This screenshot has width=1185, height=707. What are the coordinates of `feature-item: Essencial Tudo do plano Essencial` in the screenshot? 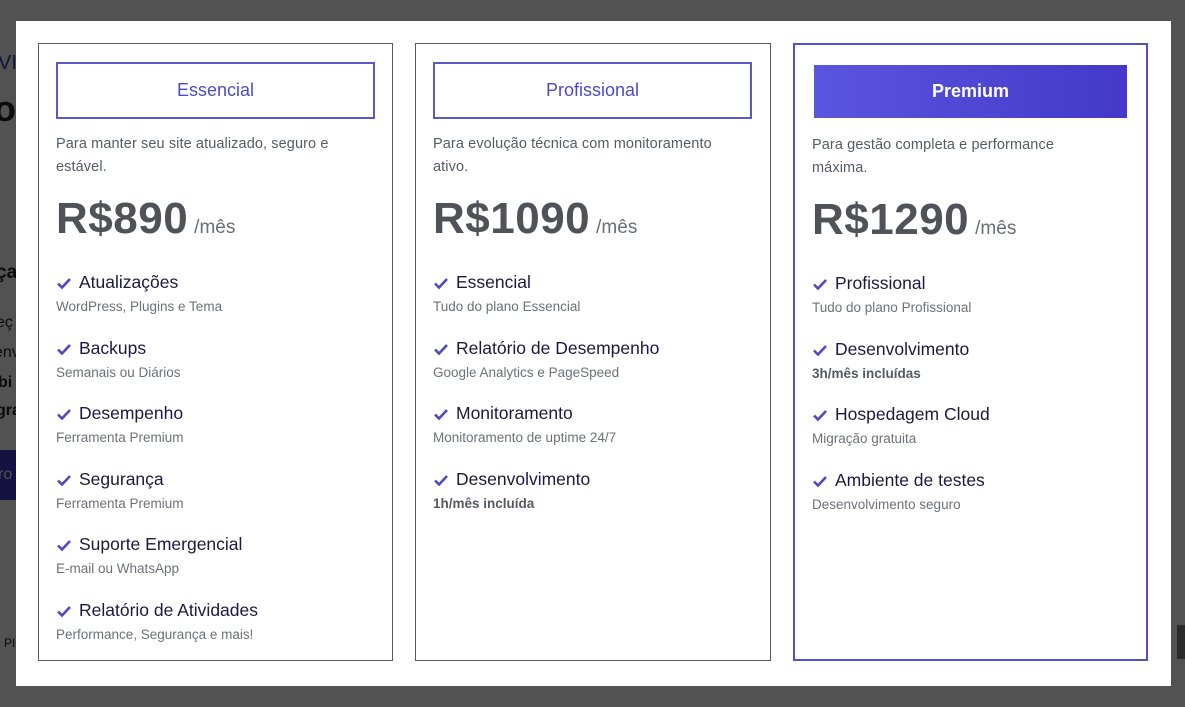 It's located at (593, 305).